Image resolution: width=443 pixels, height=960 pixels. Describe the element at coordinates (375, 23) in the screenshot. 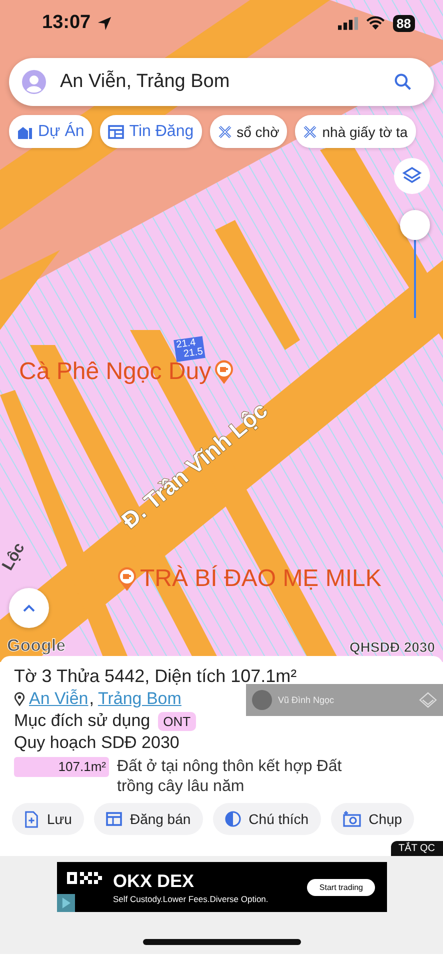

I see `wifi-icon` at that location.